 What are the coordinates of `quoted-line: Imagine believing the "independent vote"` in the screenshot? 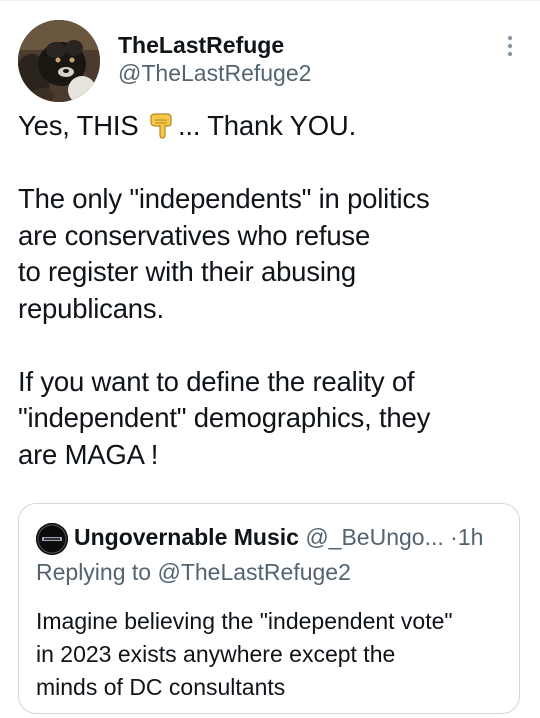 It's located at (244, 621).